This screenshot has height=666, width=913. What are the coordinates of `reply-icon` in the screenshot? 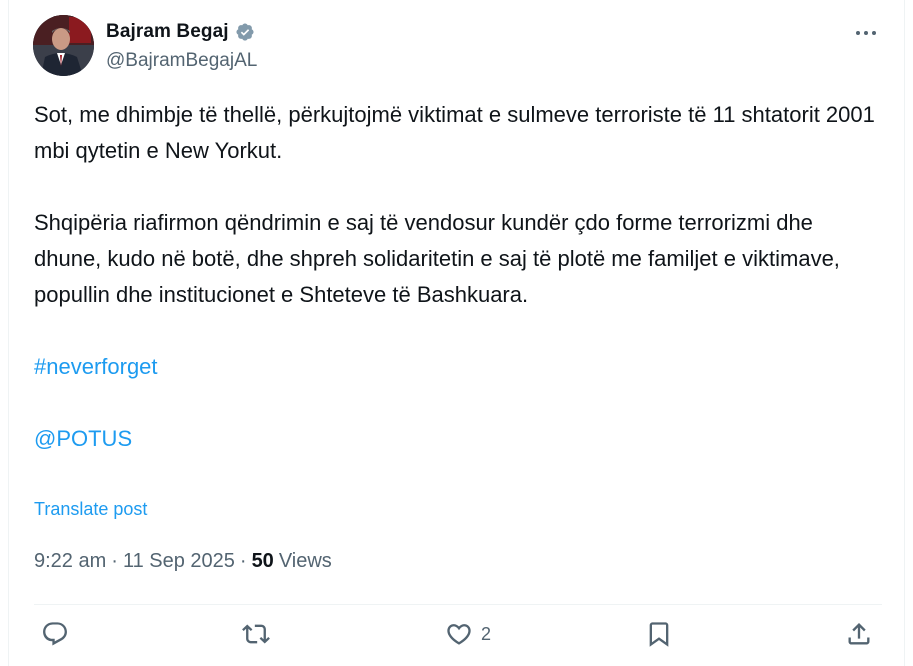 It's located at (55, 634).